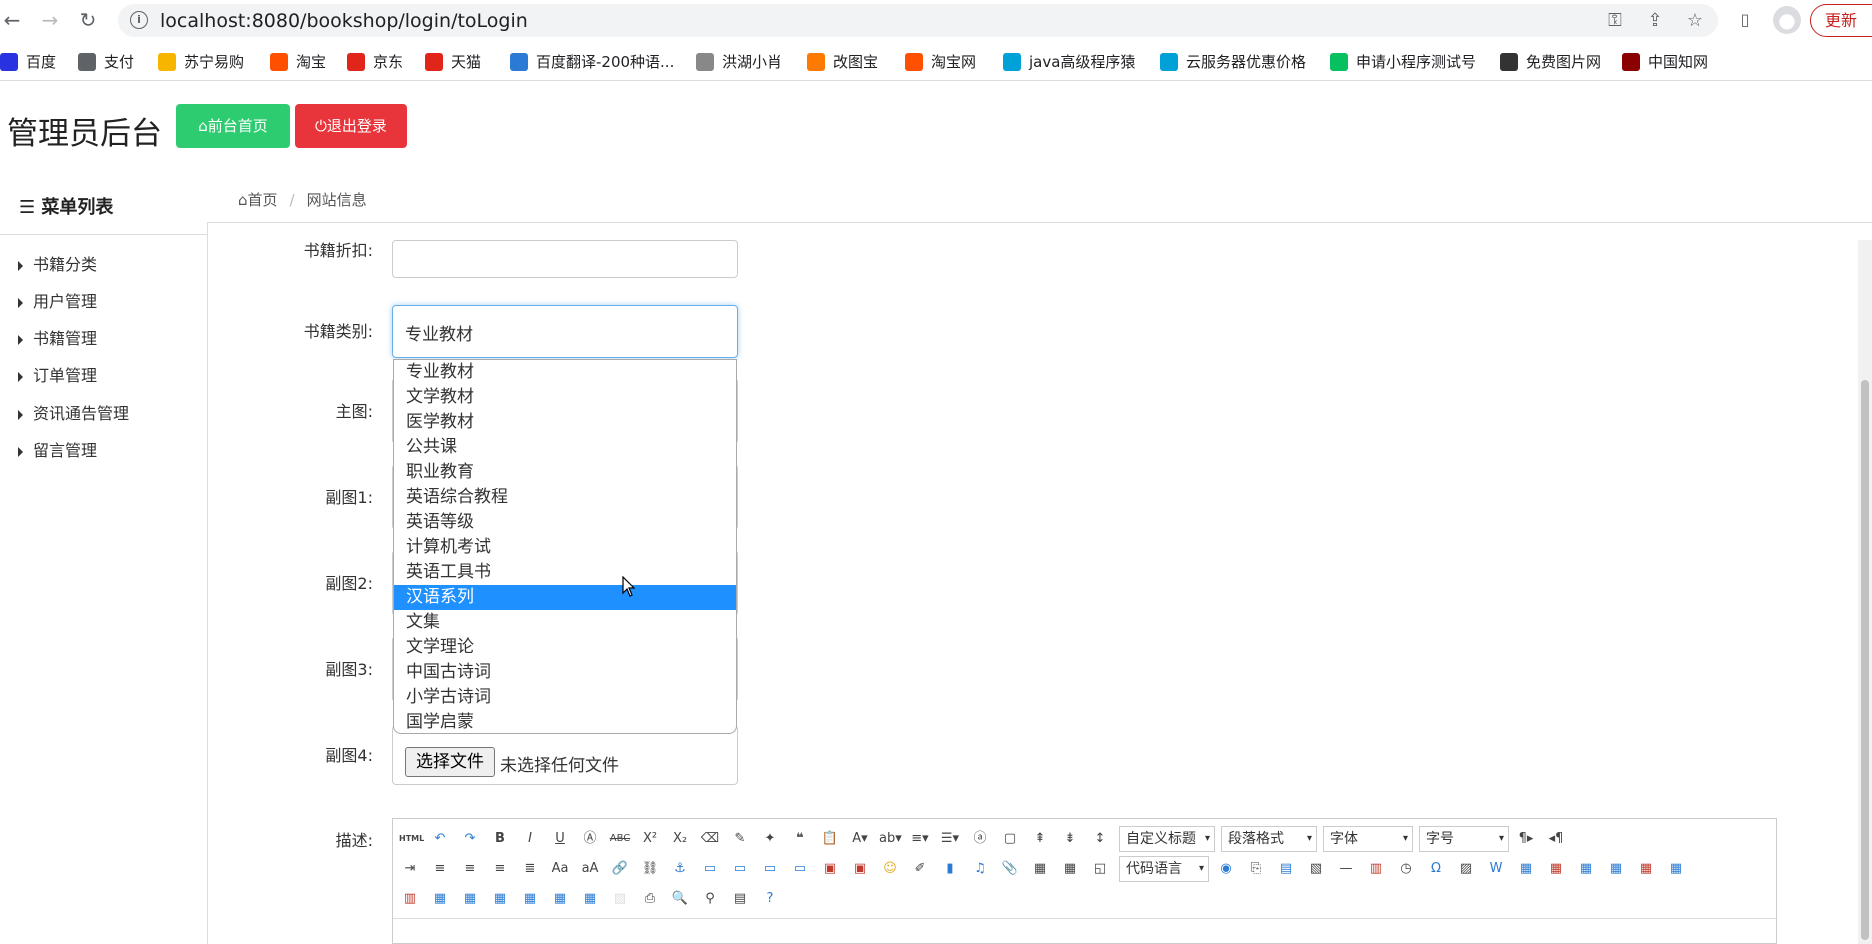 The image size is (1872, 944). What do you see at coordinates (1069, 61) in the screenshot?
I see `bookmark-item: java高级程序猿` at bounding box center [1069, 61].